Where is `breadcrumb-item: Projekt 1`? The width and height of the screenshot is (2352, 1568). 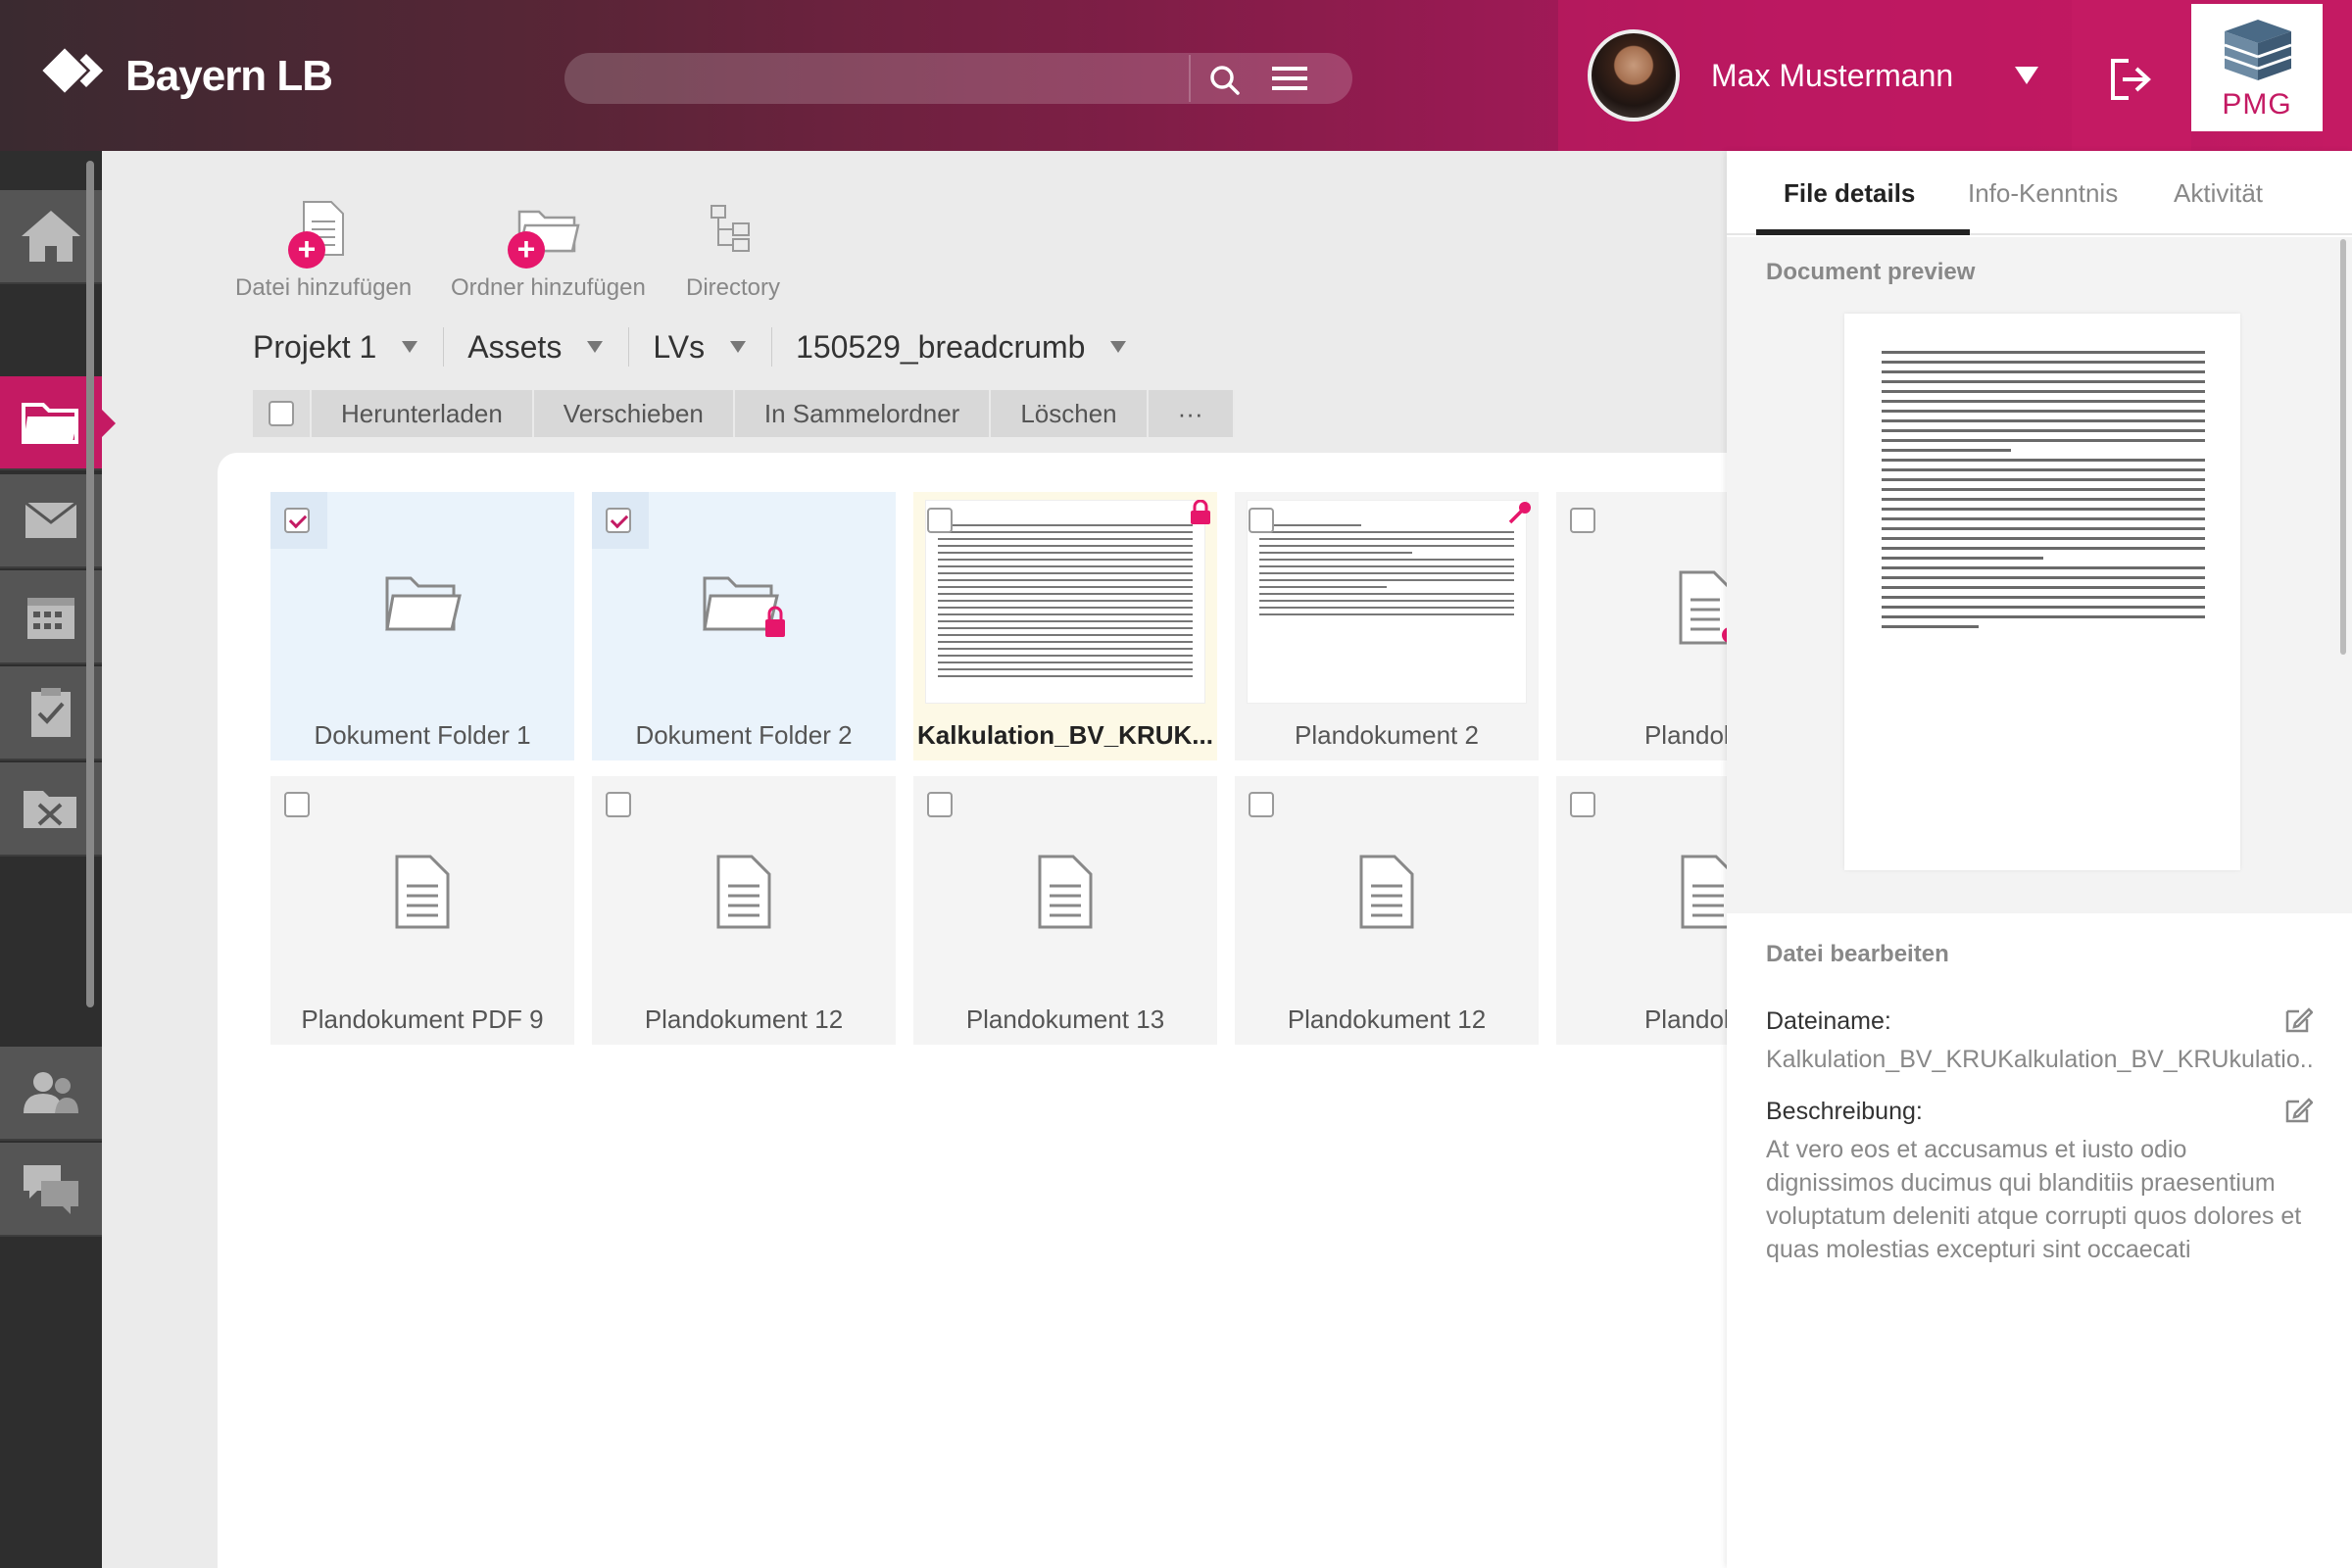
breadcrumb-item: Projekt 1 is located at coordinates (335, 347).